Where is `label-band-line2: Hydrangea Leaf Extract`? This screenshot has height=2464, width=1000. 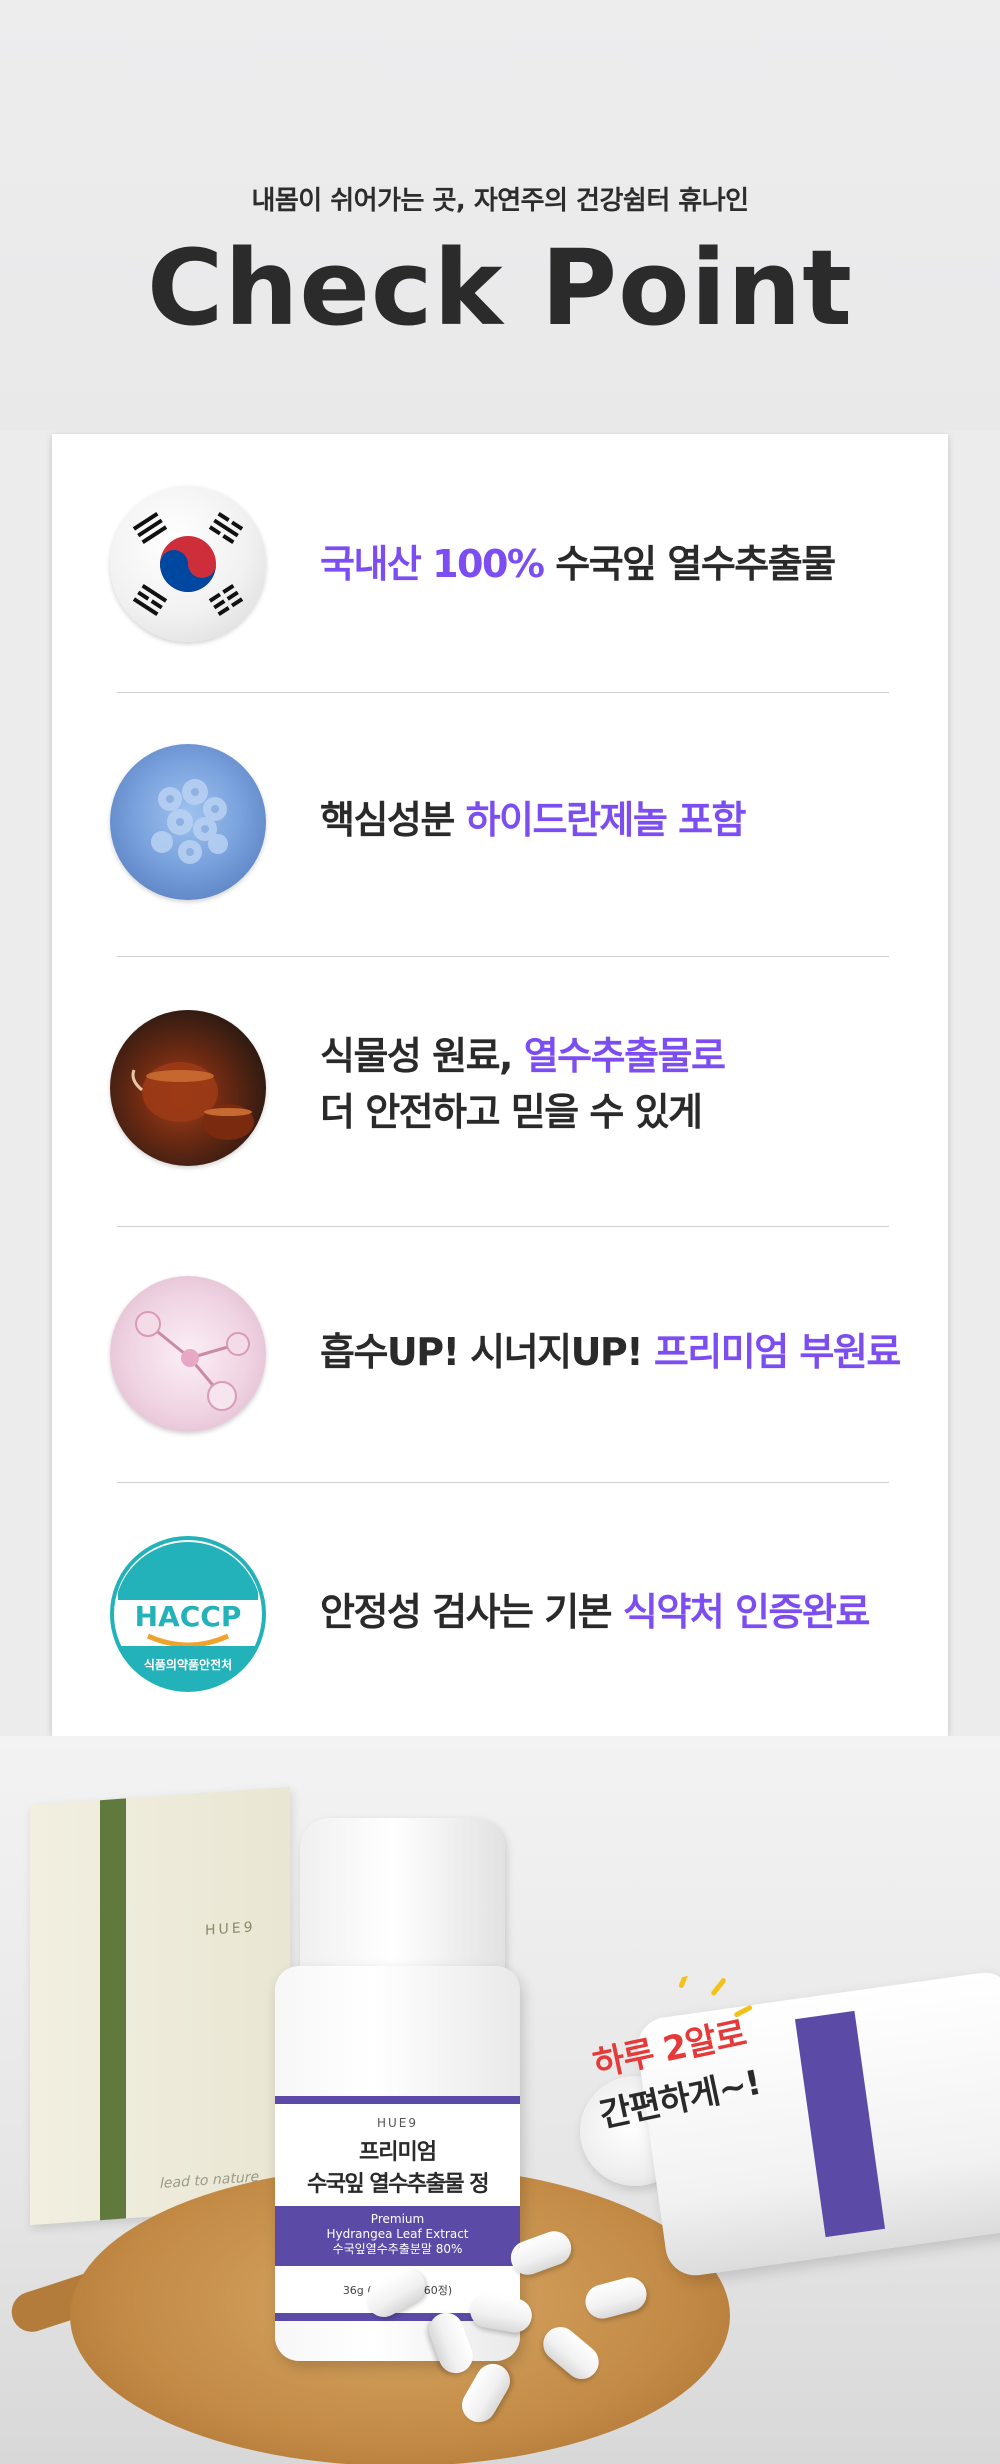
label-band-line2: Hydrangea Leaf Extract is located at coordinates (397, 2234).